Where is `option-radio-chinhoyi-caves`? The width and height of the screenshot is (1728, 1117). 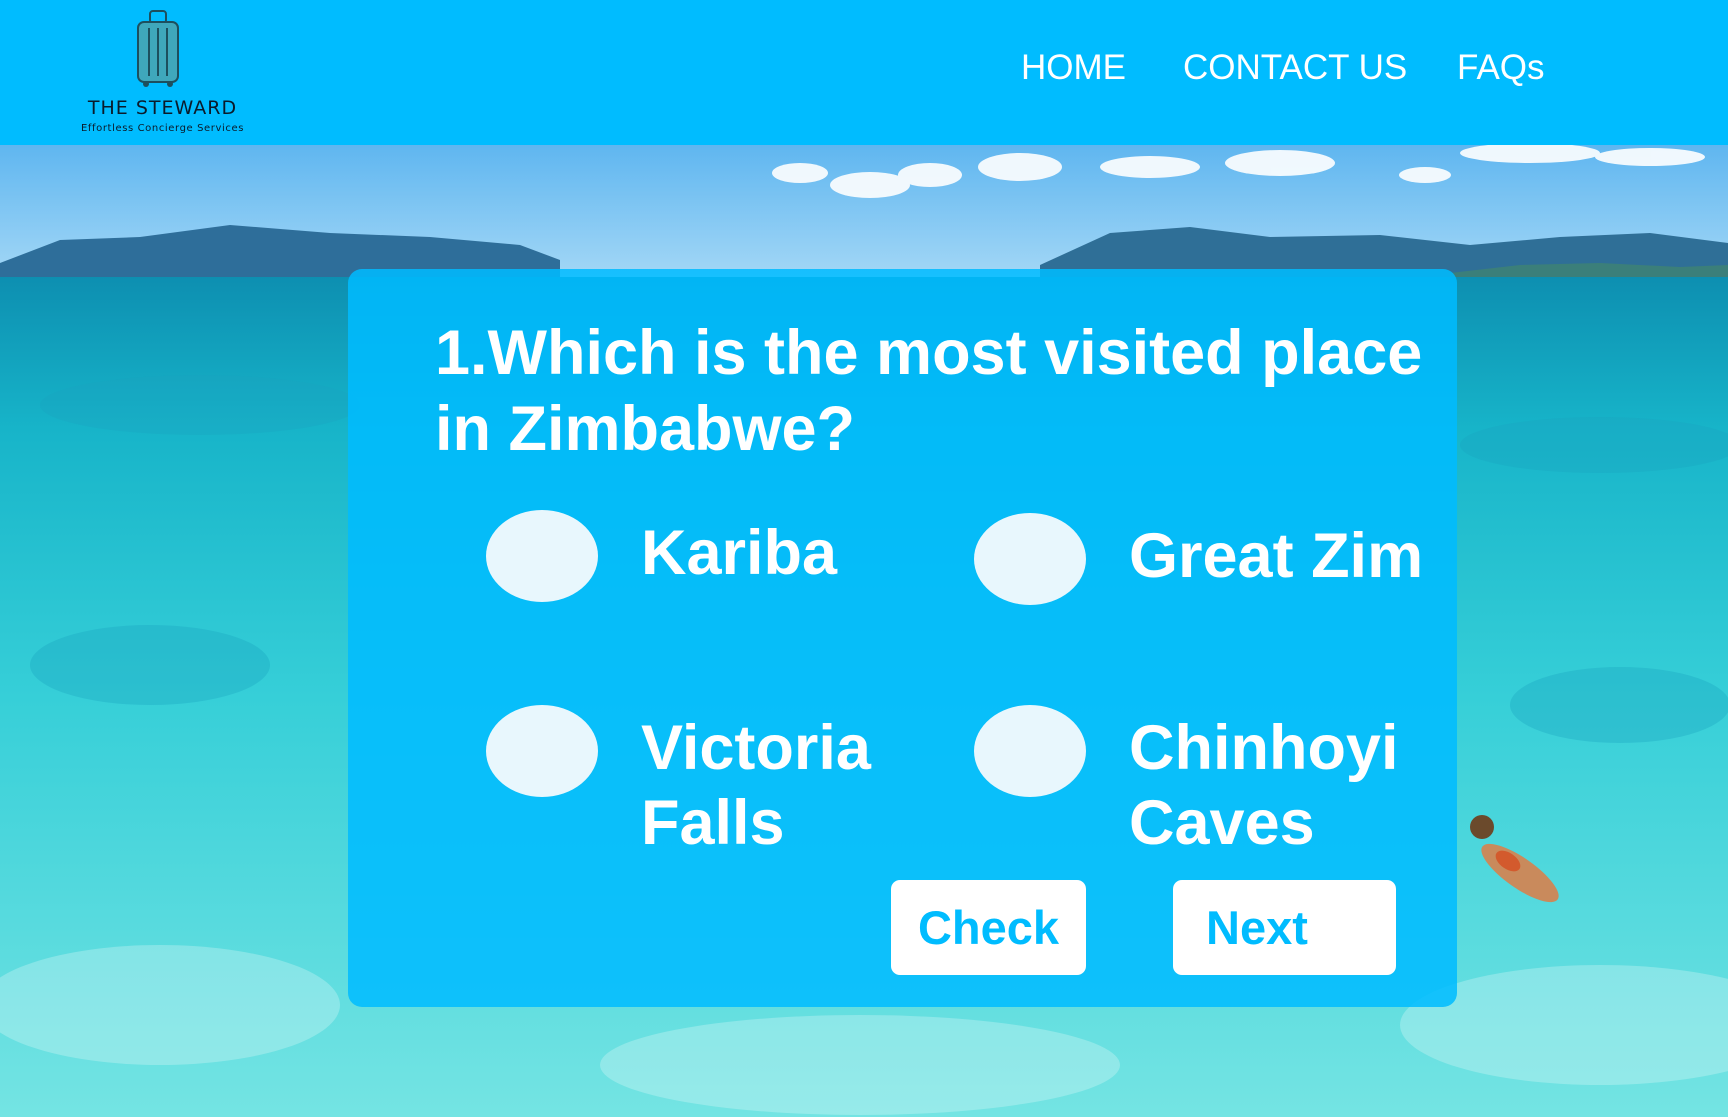 option-radio-chinhoyi-caves is located at coordinates (1030, 751).